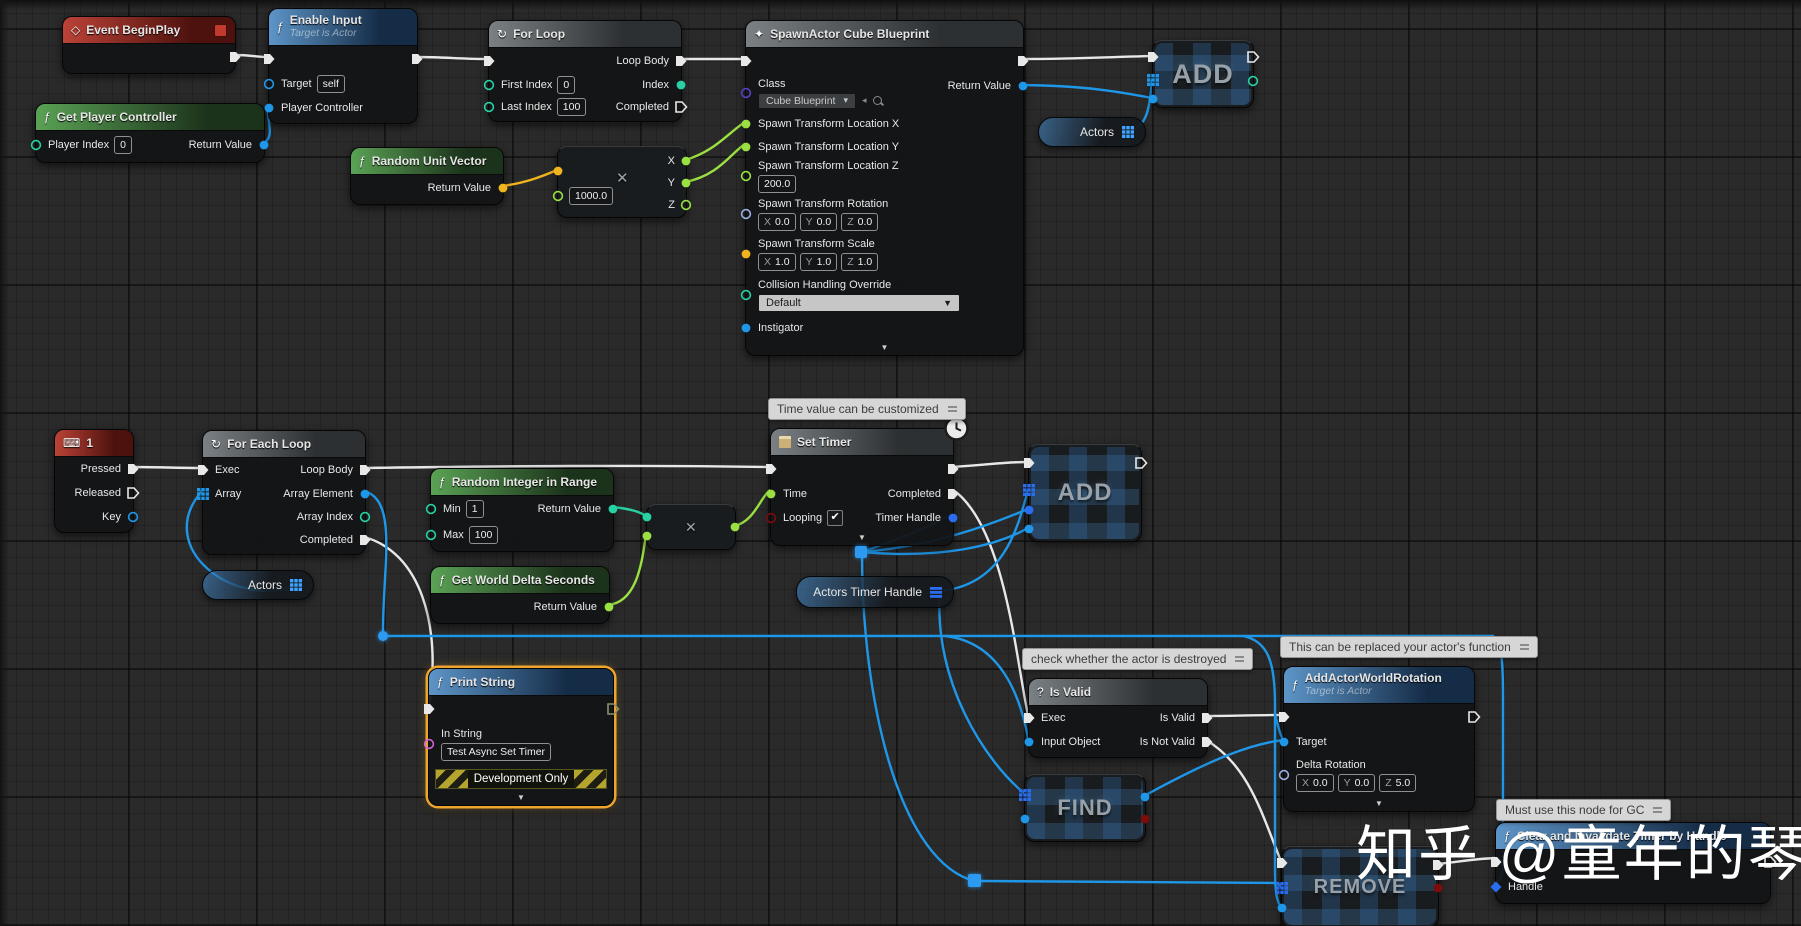 The height and width of the screenshot is (926, 1801). I want to click on spawn-actor-cube-blueprint-header: ✦ SpawnActor Cube Blueprint, so click(884, 34).